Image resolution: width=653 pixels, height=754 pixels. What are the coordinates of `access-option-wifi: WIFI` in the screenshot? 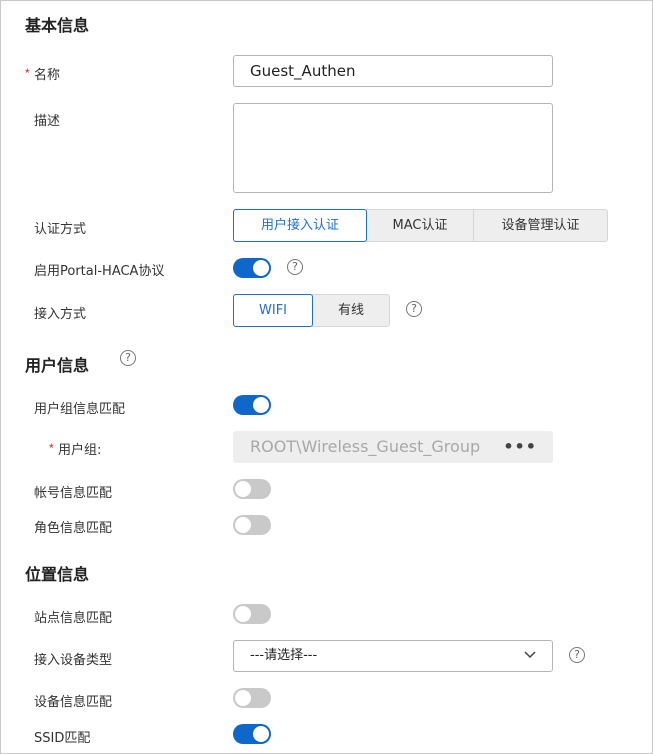 It's located at (273, 310).